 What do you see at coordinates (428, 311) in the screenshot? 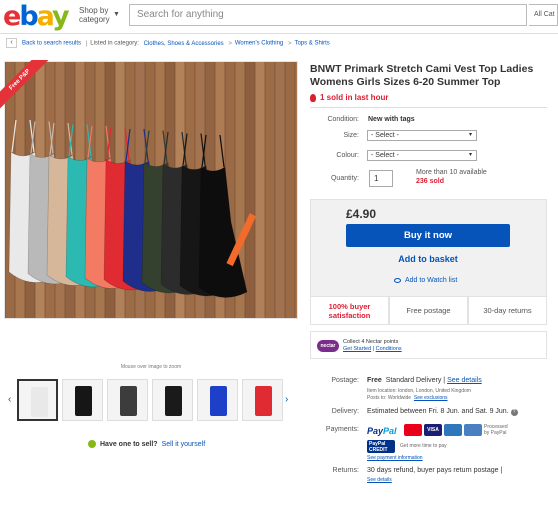
I see `free-postage-badge: Free postage` at bounding box center [428, 311].